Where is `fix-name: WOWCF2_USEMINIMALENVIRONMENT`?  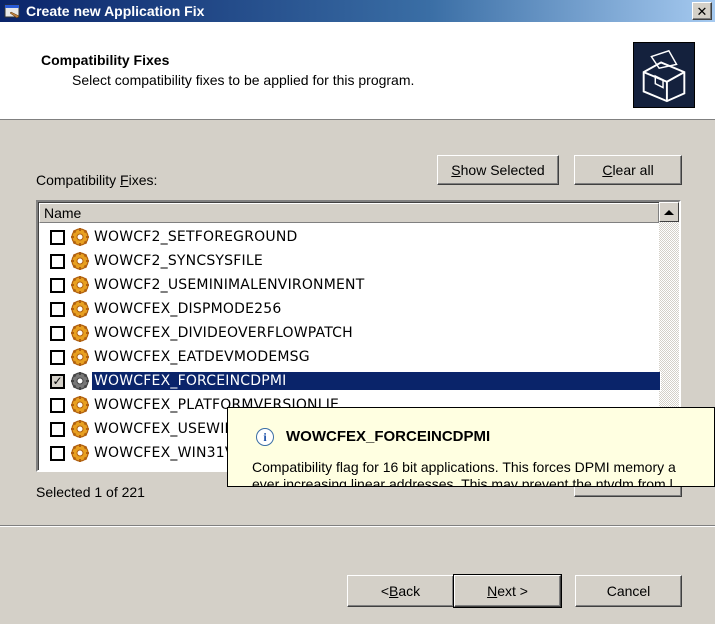
fix-name: WOWCF2_USEMINIMALENVIRONMENT is located at coordinates (229, 285).